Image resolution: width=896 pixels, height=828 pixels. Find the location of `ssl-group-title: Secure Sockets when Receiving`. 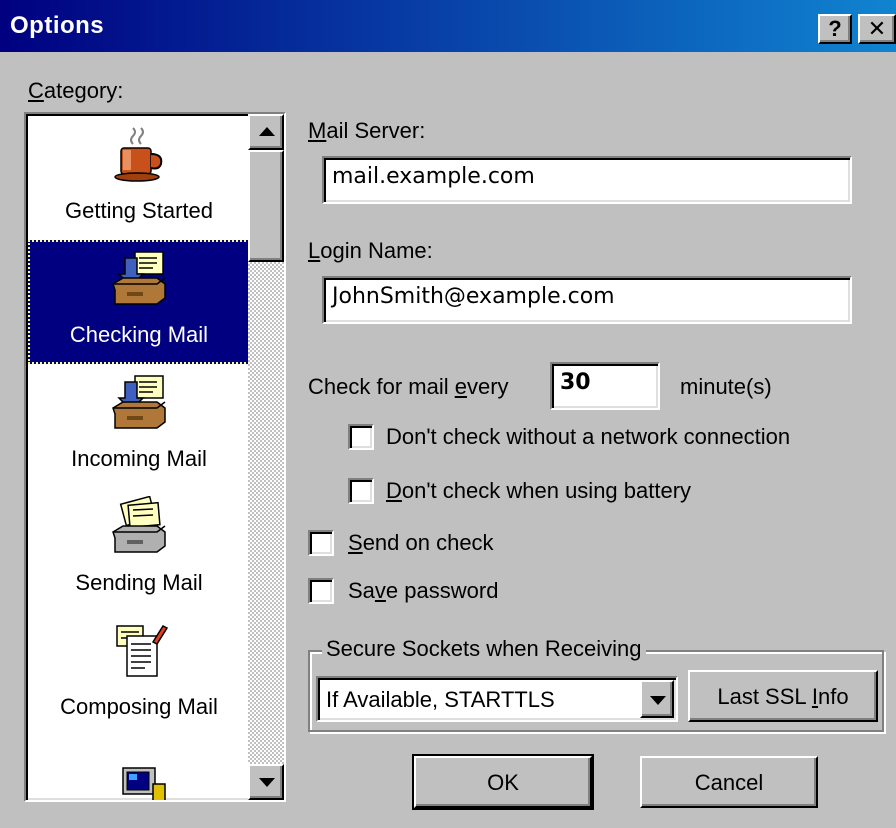

ssl-group-title: Secure Sockets when Receiving is located at coordinates (484, 649).